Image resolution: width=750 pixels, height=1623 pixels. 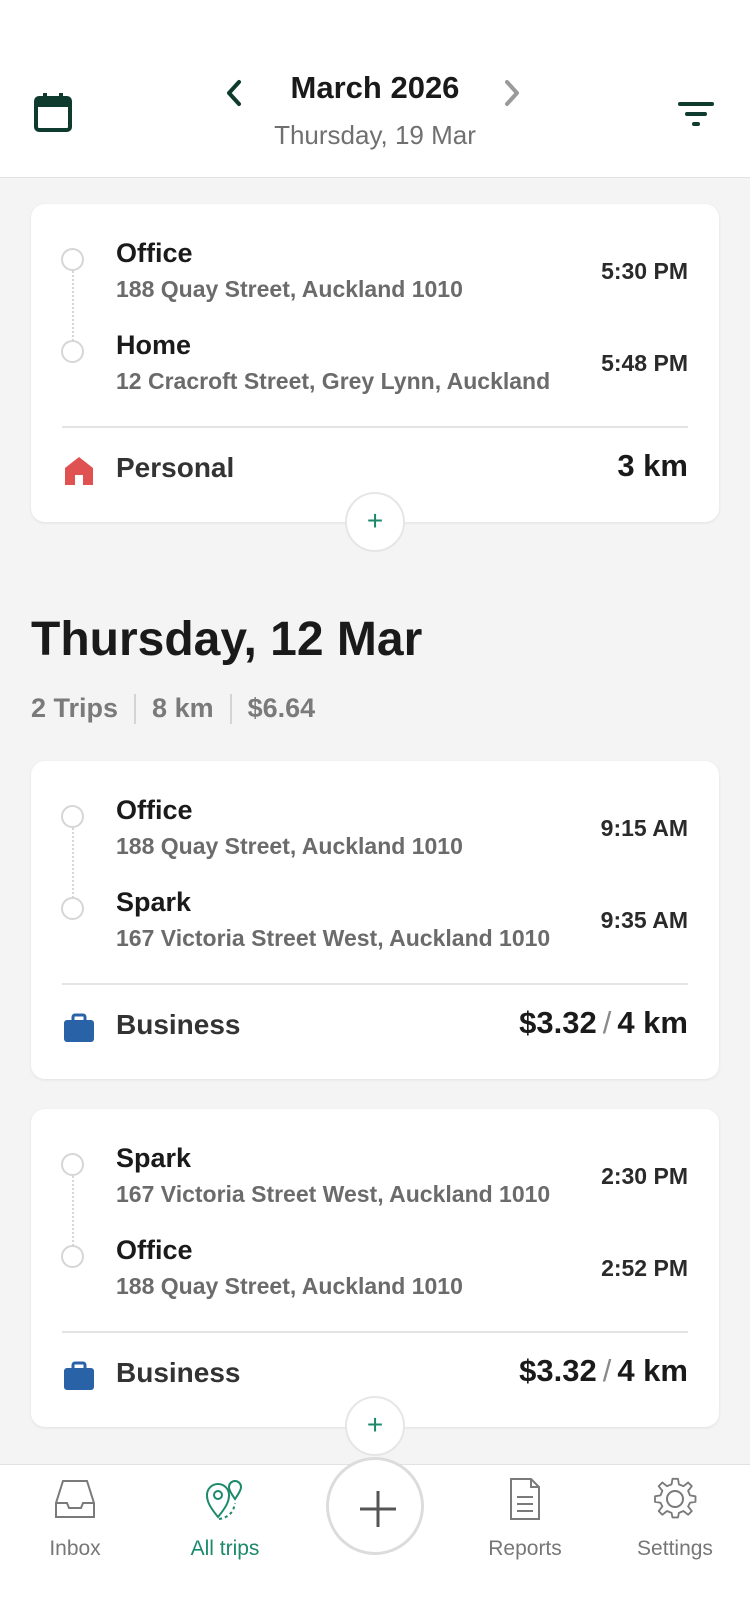 What do you see at coordinates (644, 1268) in the screenshot?
I see `stop-time: 2:52 PM` at bounding box center [644, 1268].